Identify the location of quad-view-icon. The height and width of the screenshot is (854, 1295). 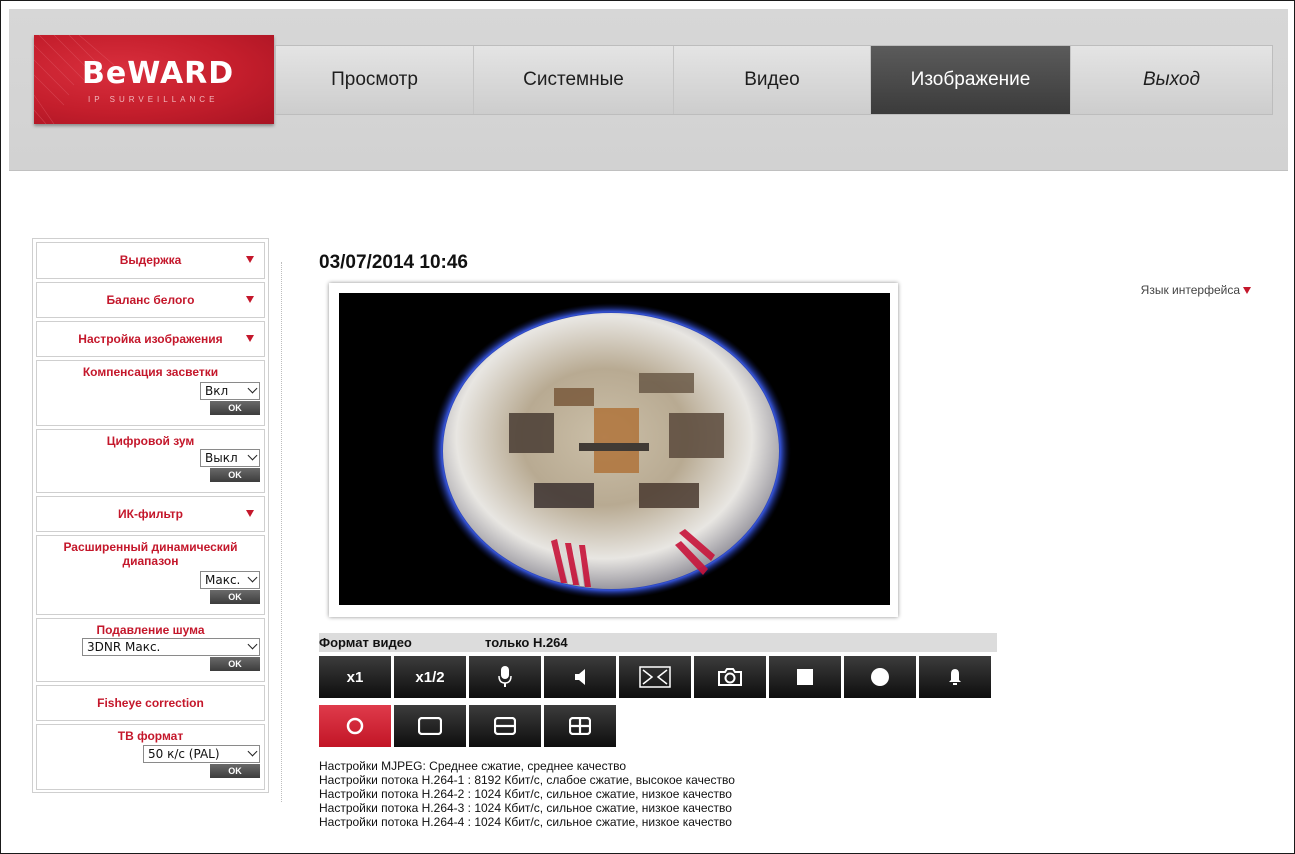
(580, 726).